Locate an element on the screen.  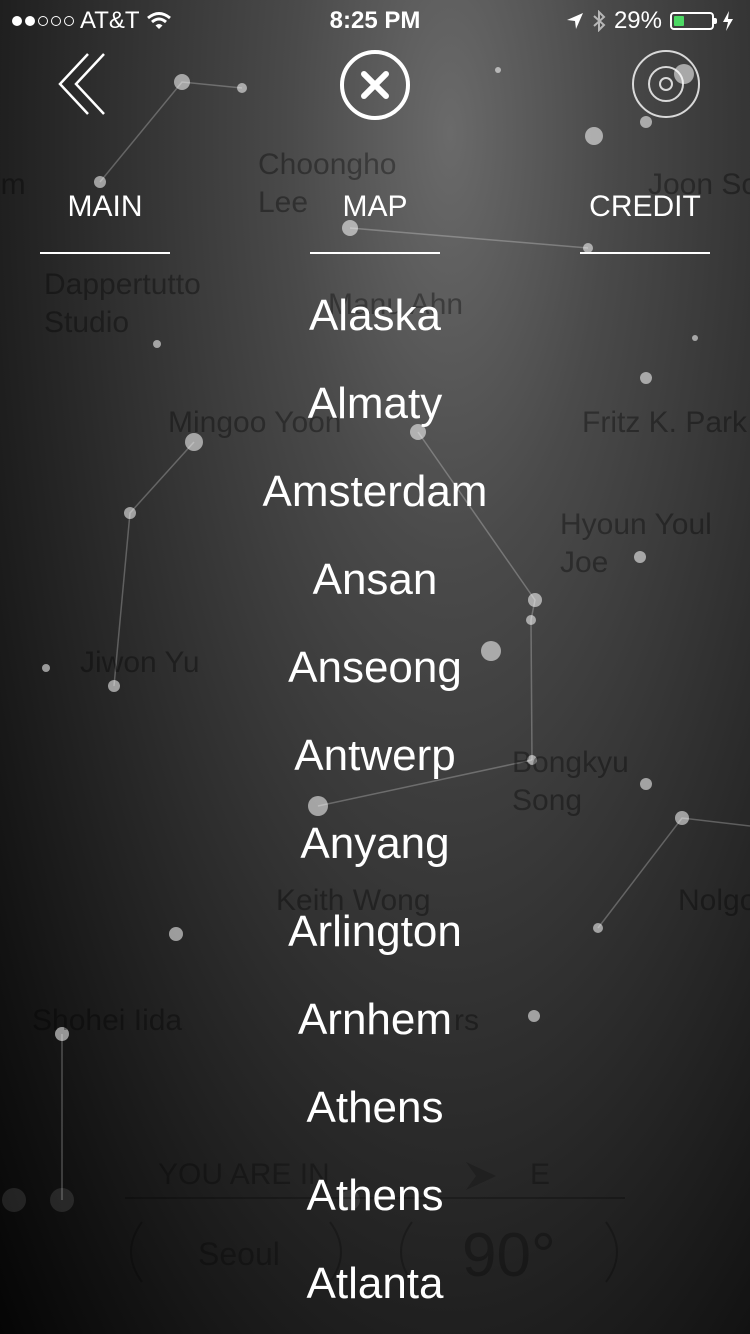
battery-icon is located at coordinates (693, 21).